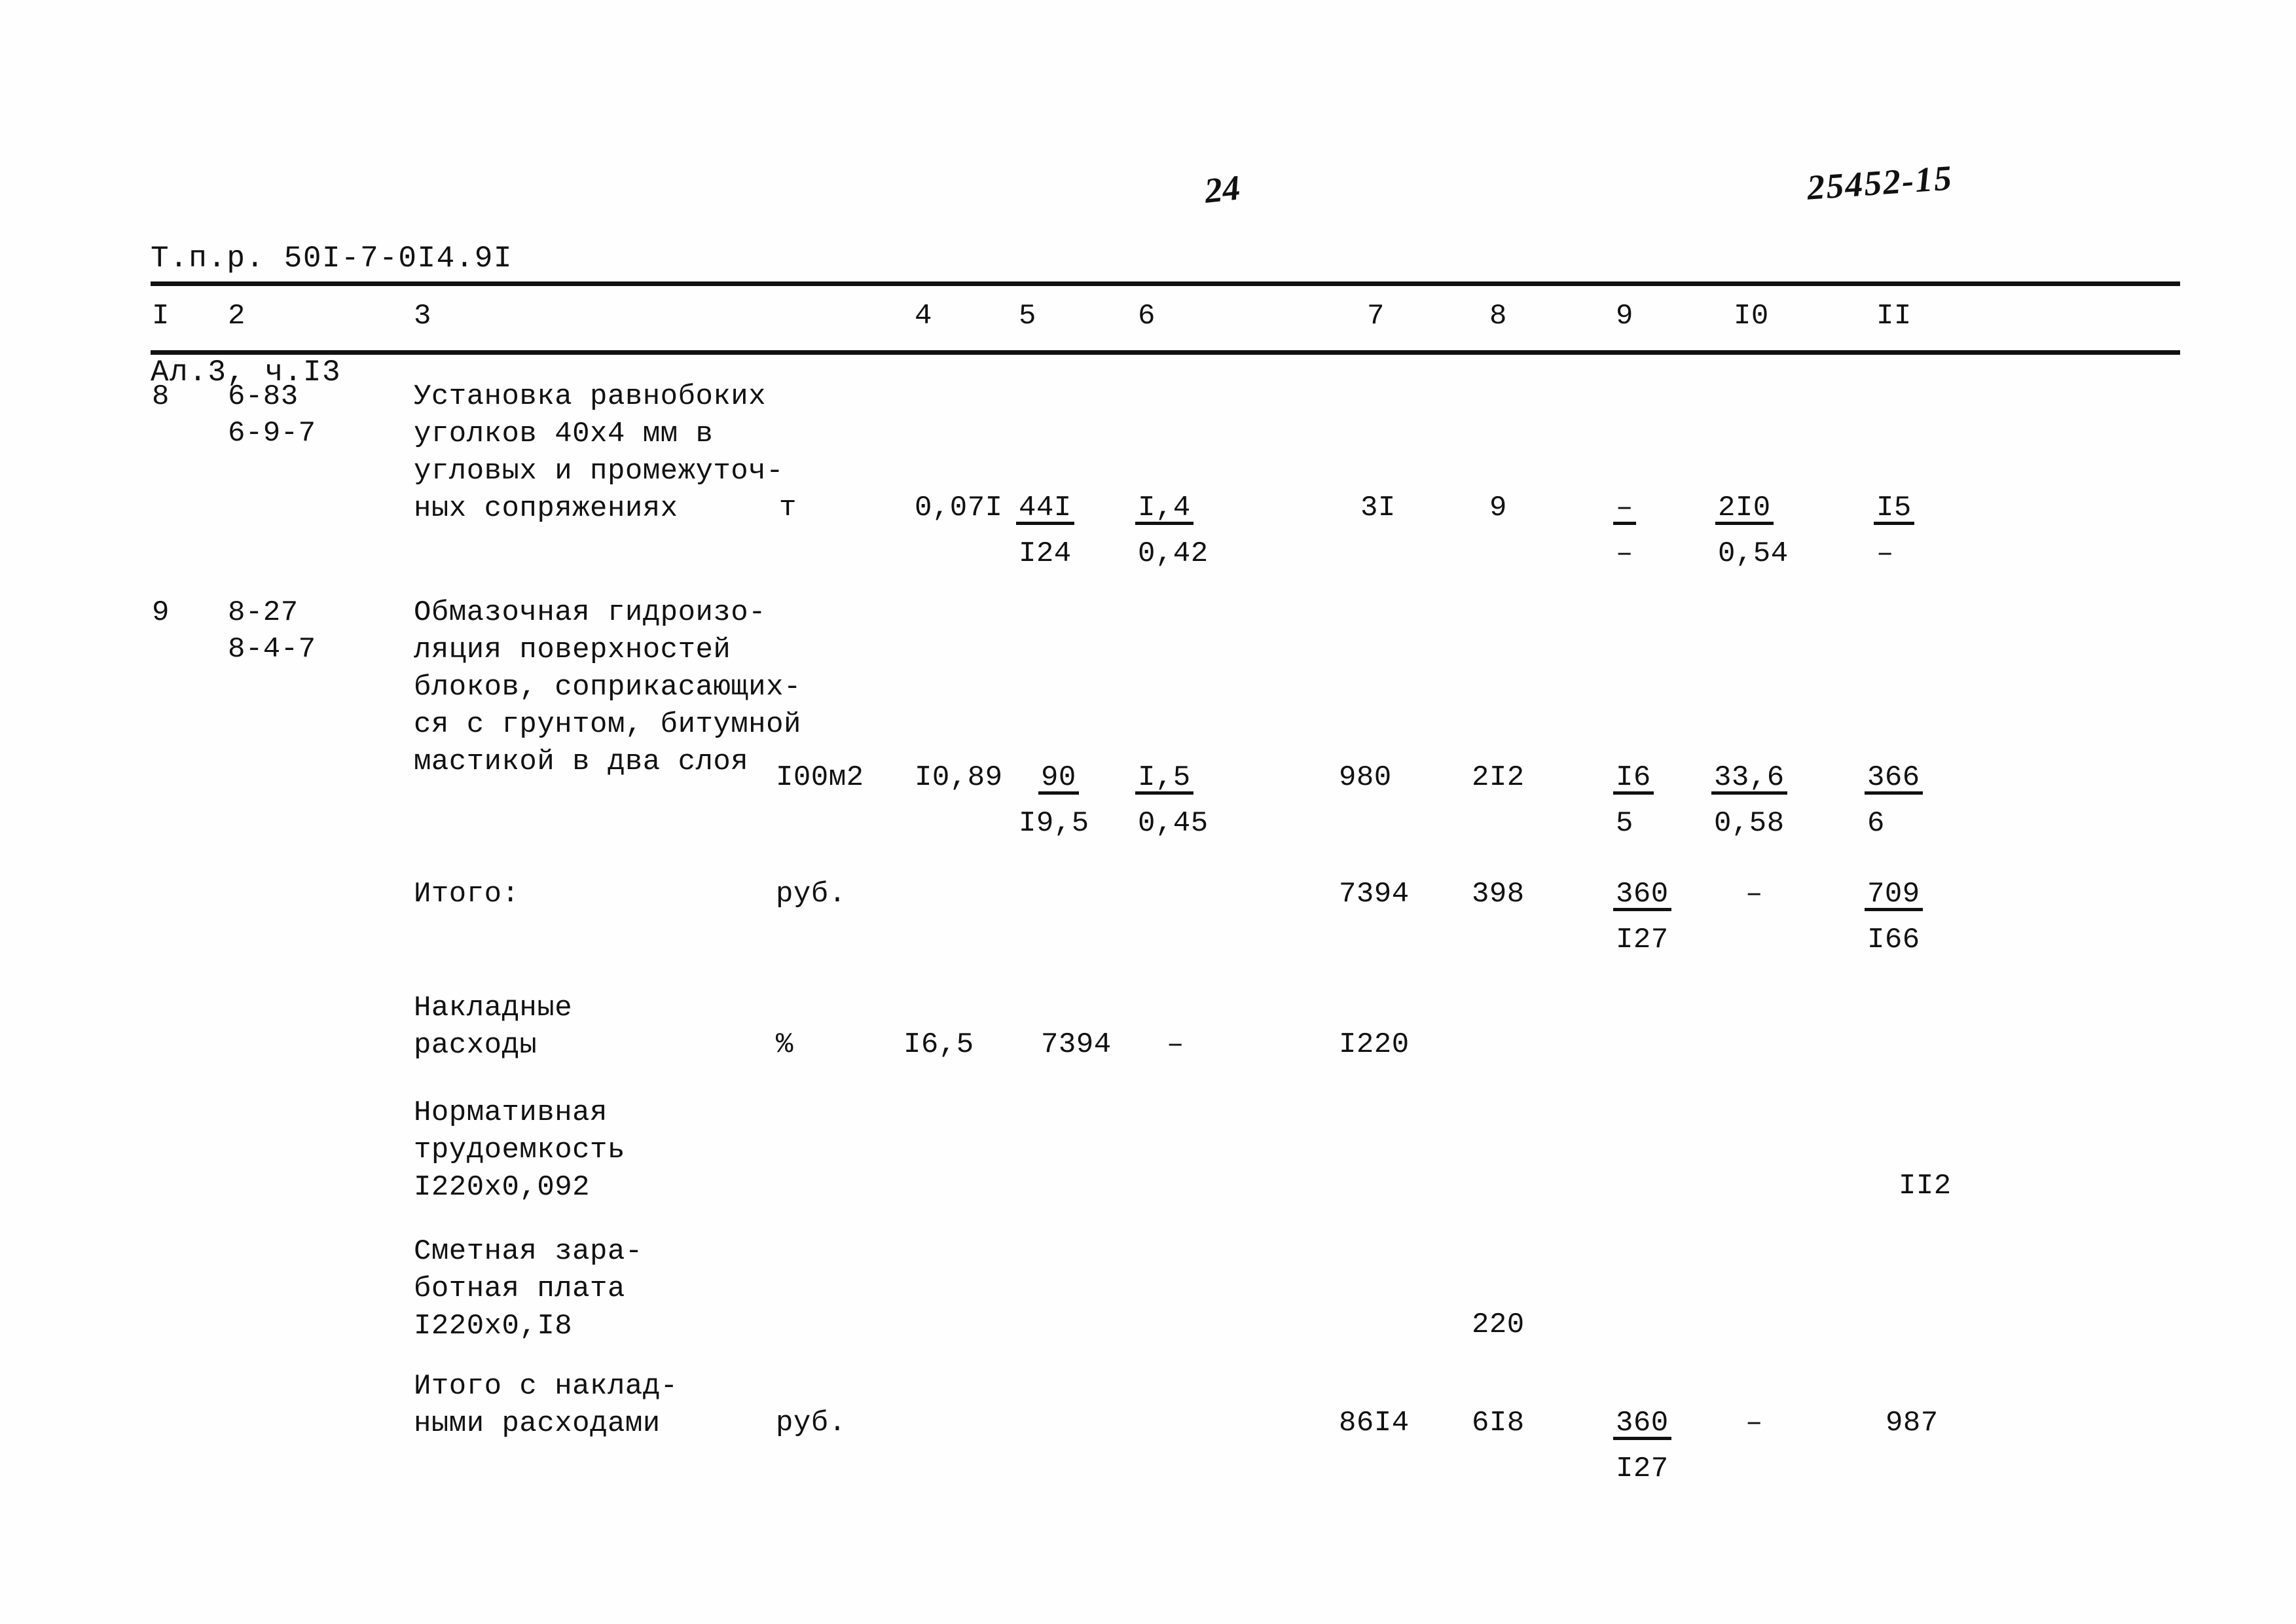 The image size is (2296, 1624). I want to click on summary-col5-value: 7394, so click(1076, 1044).